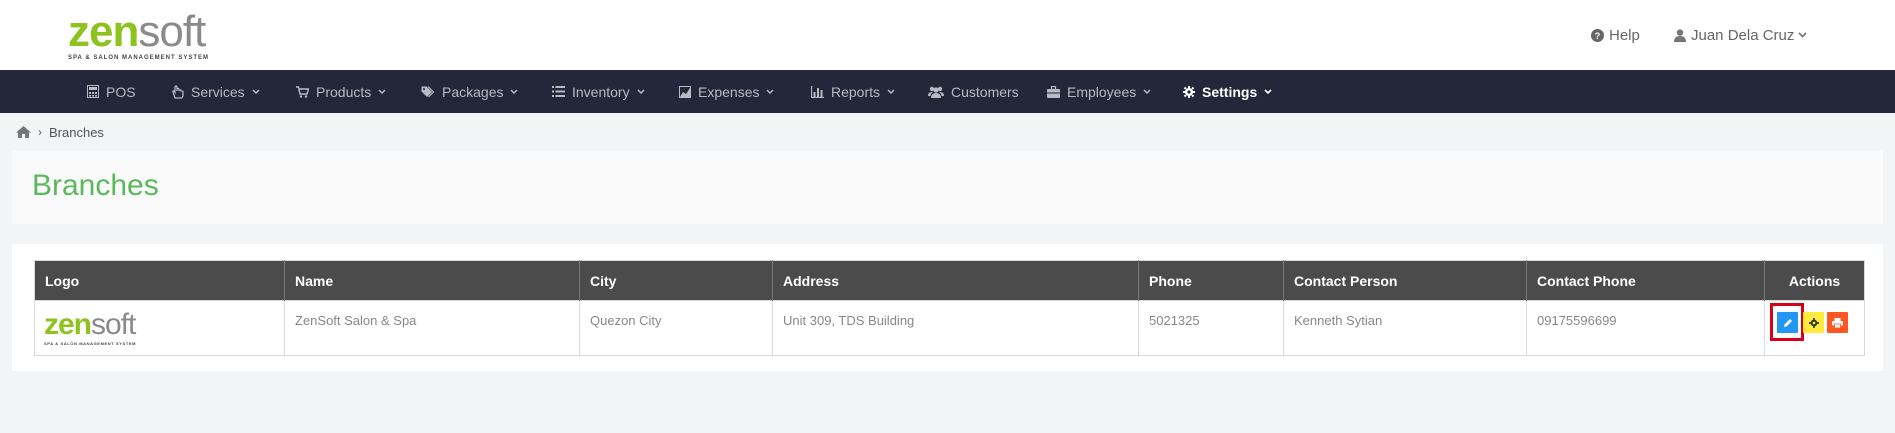 The image size is (1895, 433). What do you see at coordinates (1405, 280) in the screenshot?
I see `column-header-contact-person: Contact Person` at bounding box center [1405, 280].